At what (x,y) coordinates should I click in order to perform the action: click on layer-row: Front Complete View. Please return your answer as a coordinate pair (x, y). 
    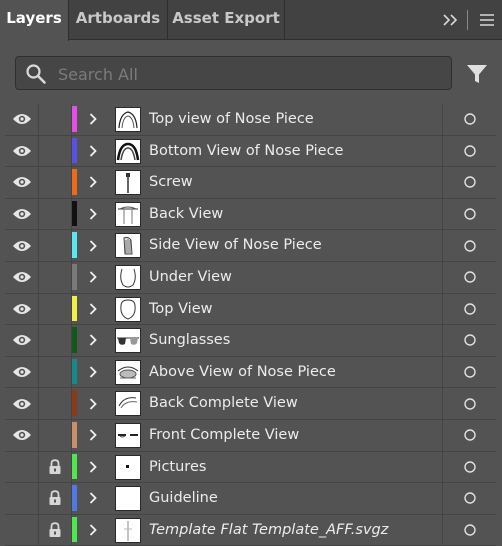
    Looking at the image, I should click on (250, 435).